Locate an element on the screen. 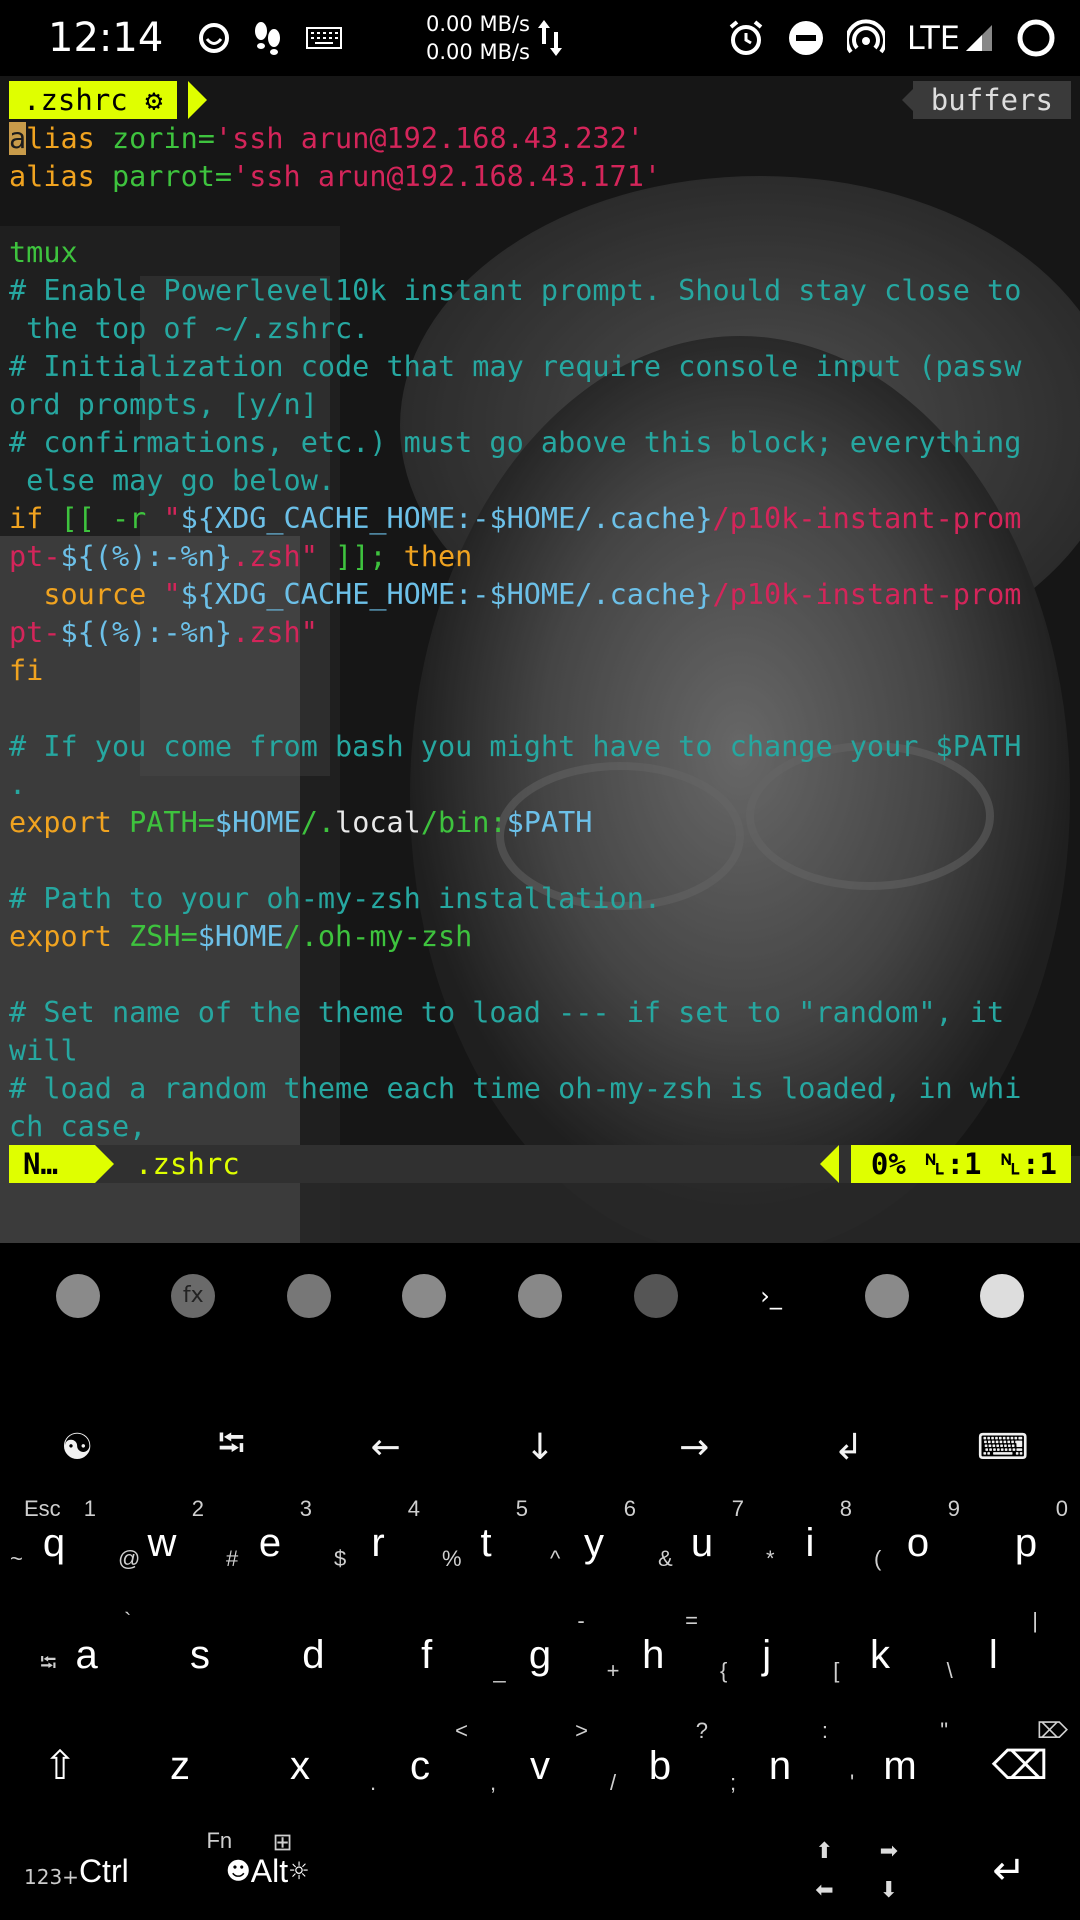 The image size is (1080, 1920). brightness-icon: ☼ is located at coordinates (299, 1871).